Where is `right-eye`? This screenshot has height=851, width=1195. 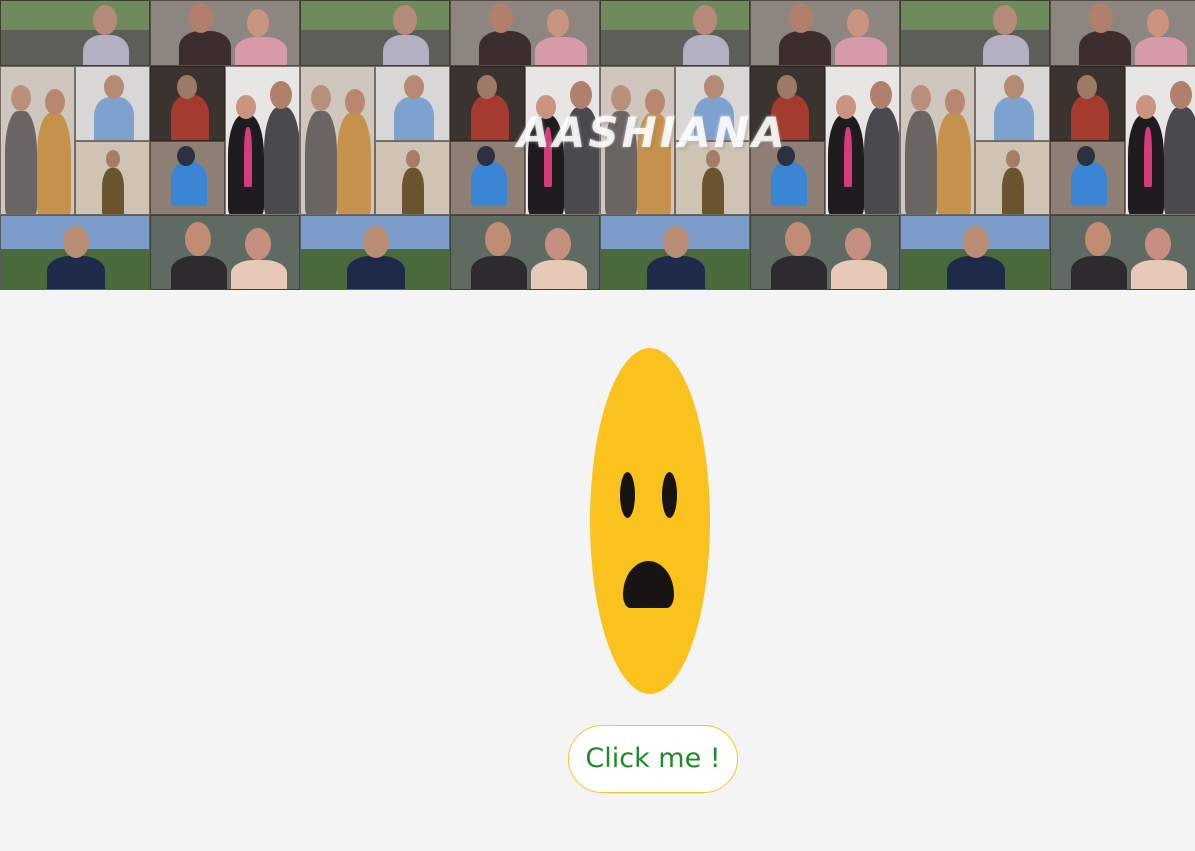 right-eye is located at coordinates (669, 495).